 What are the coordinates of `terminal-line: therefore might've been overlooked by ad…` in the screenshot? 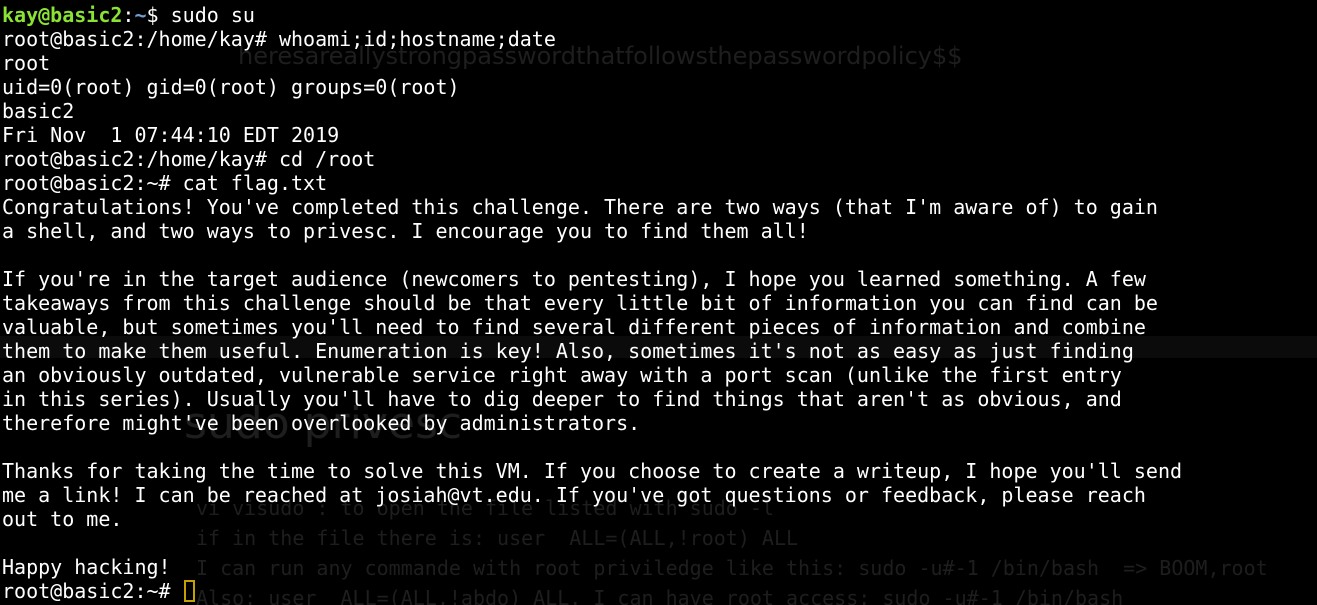 It's located at (321, 423).